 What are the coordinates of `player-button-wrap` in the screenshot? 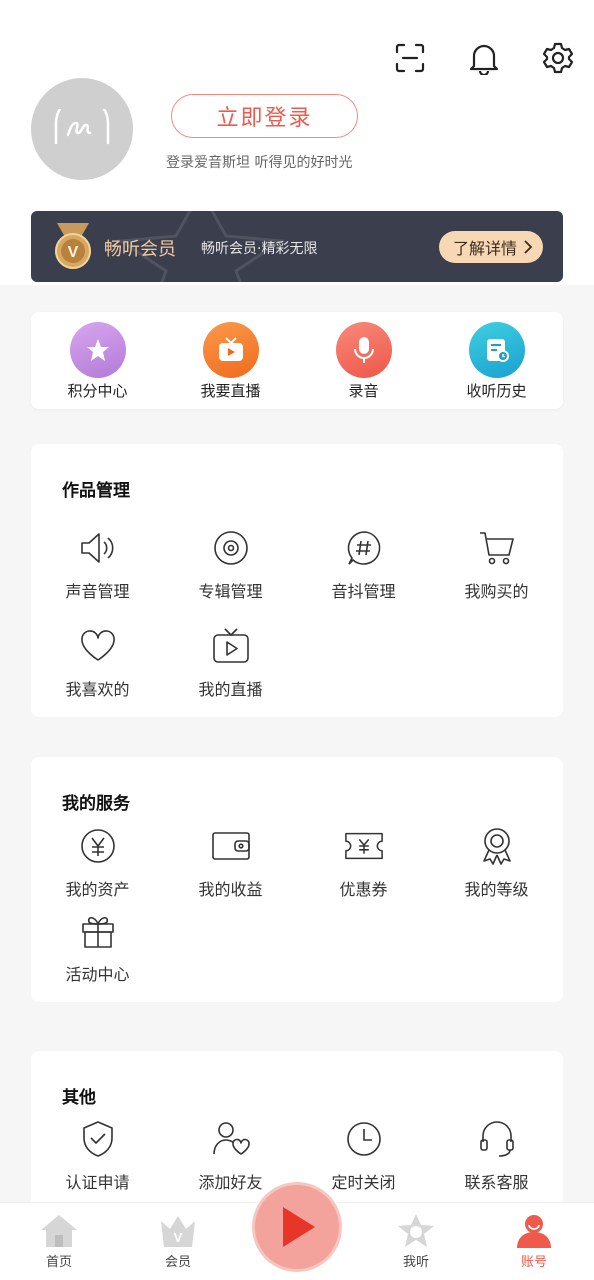 It's located at (297, 1227).